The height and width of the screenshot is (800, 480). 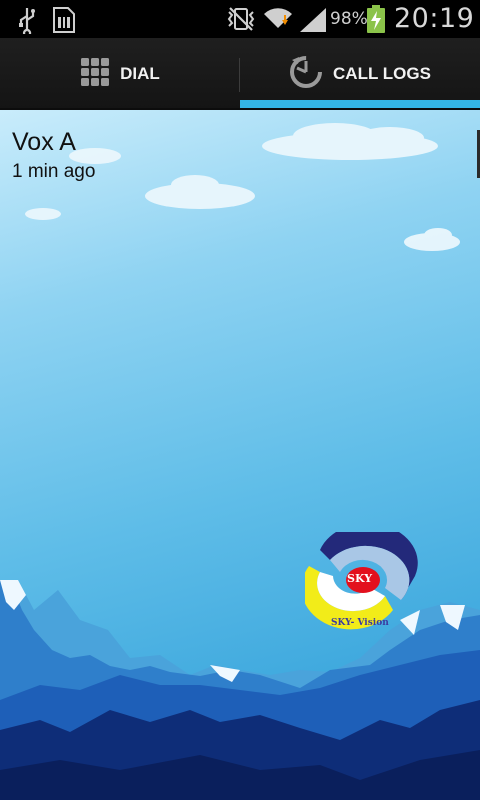 What do you see at coordinates (95, 74) in the screenshot?
I see `dialpad-icon` at bounding box center [95, 74].